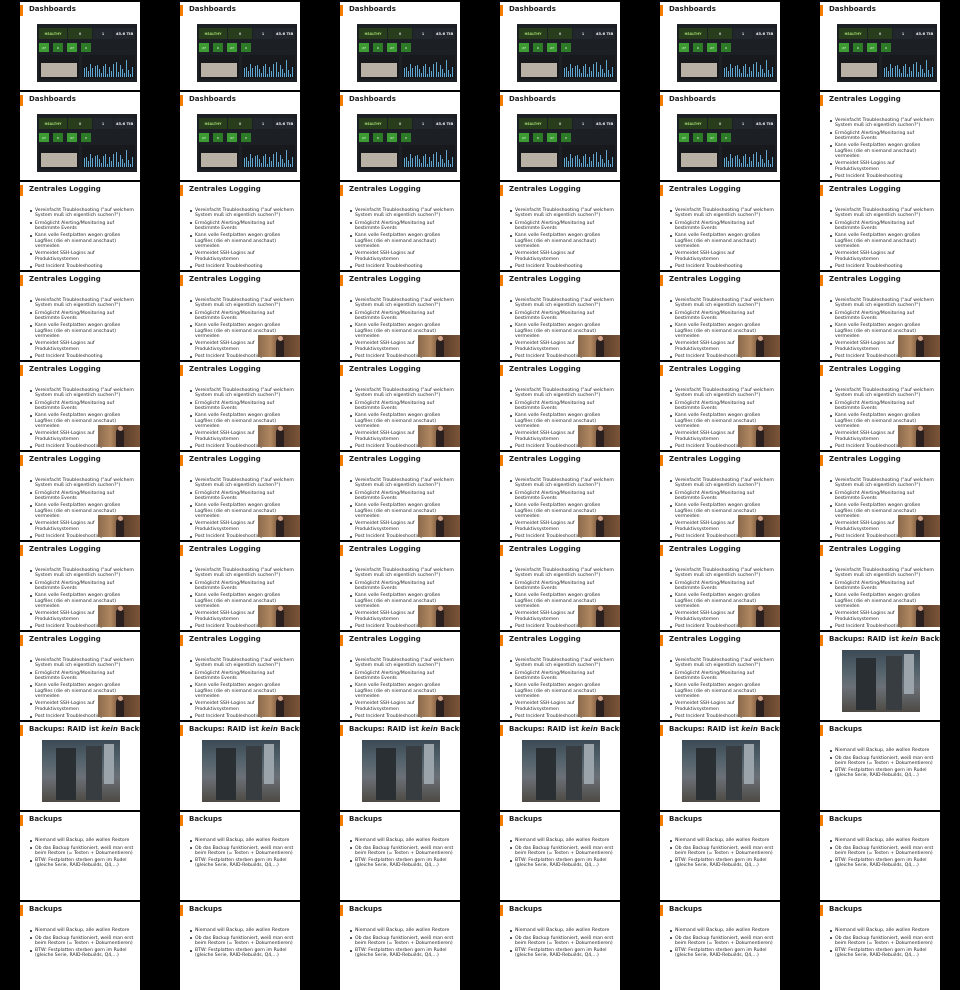 The height and width of the screenshot is (990, 960). Describe the element at coordinates (284, 33) in the screenshot. I see `storage-panel: 45.6 TiB` at that location.